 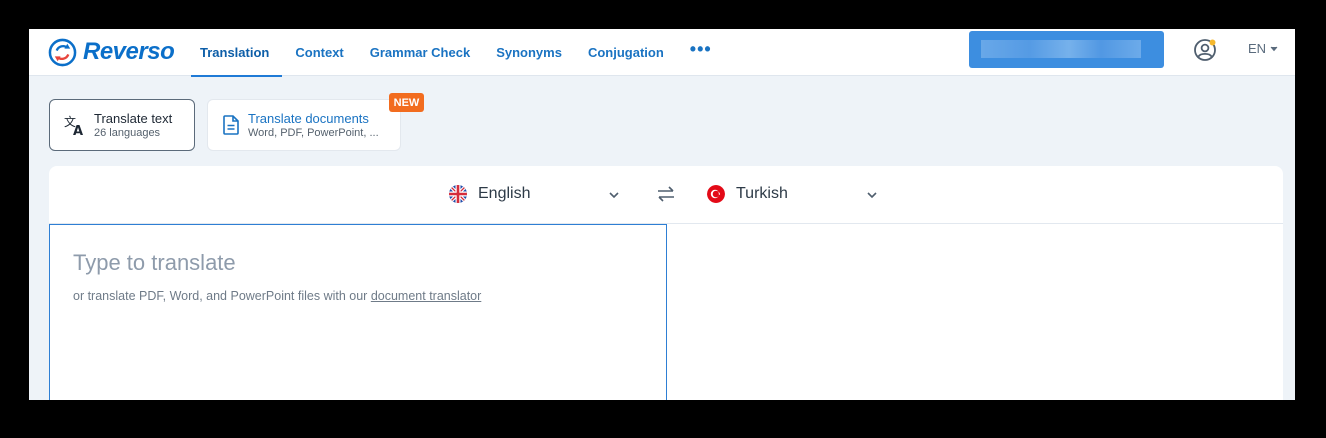 What do you see at coordinates (1274, 48) in the screenshot?
I see `chevron-down-icon` at bounding box center [1274, 48].